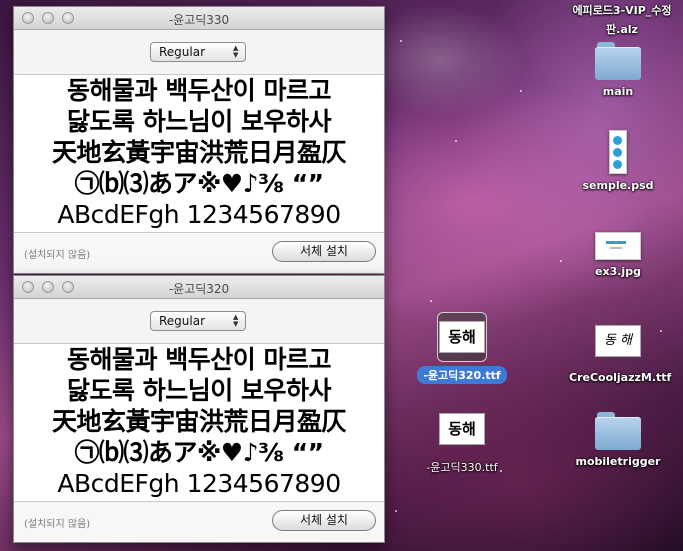 The height and width of the screenshot is (551, 683). I want to click on desktop-item-mobiletrigger: mobiletrigger, so click(618, 440).